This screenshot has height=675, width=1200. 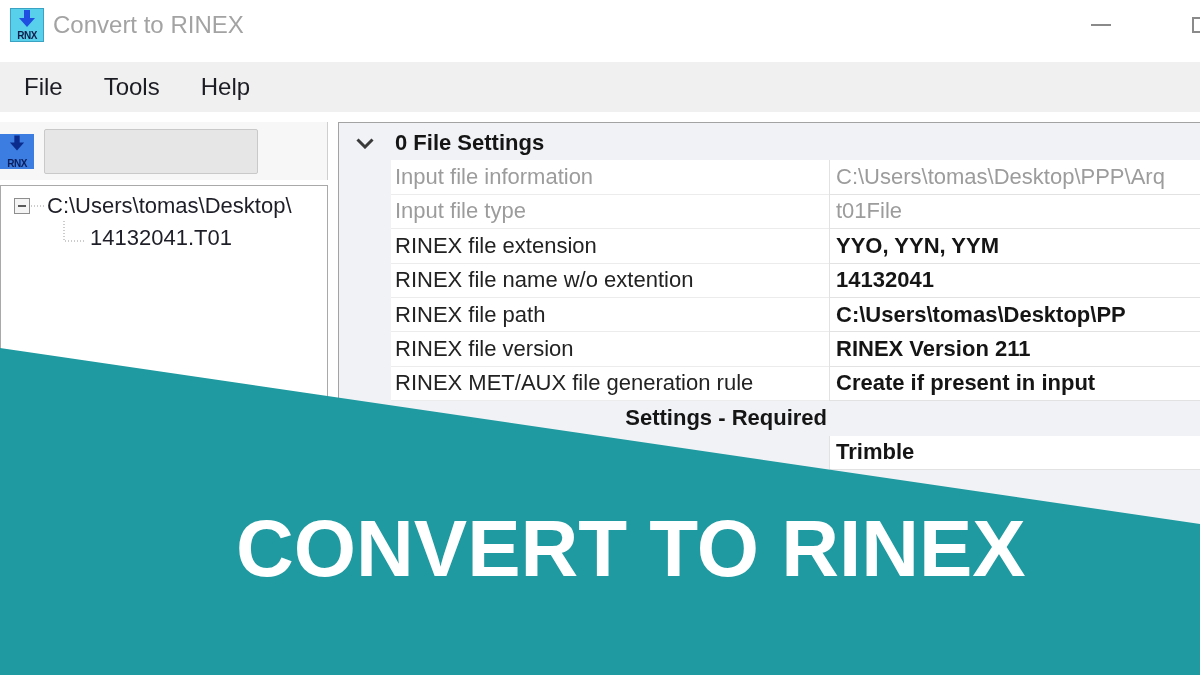 I want to click on convert-button: RNX, so click(x=17, y=151).